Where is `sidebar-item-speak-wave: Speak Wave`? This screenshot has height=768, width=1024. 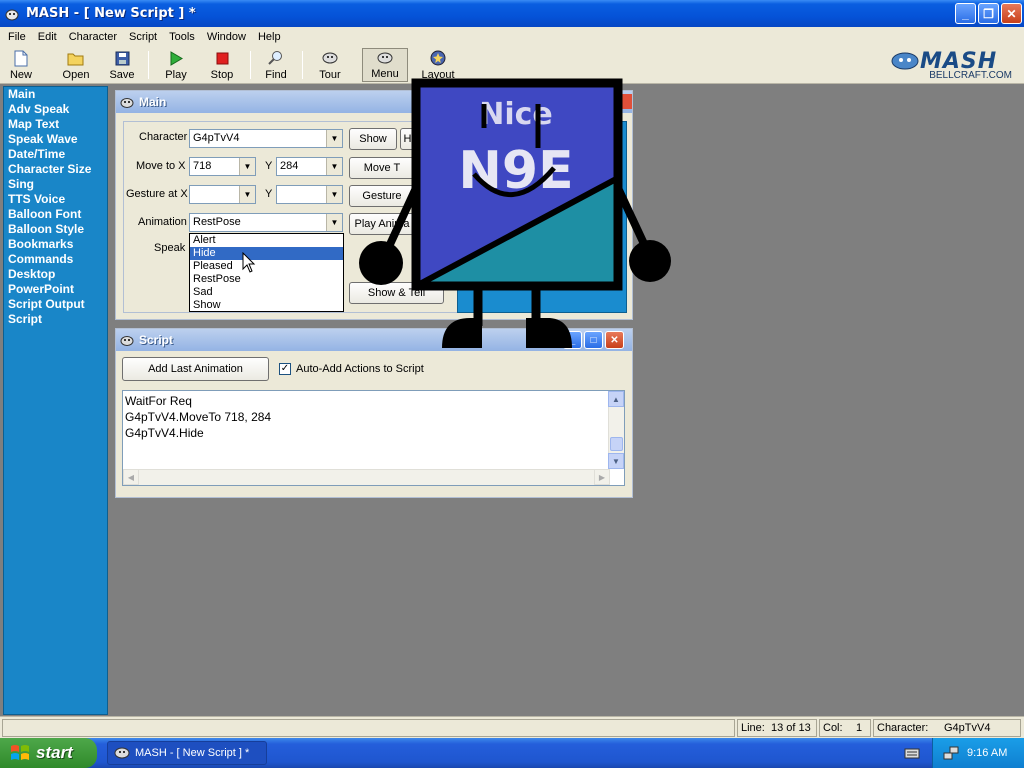 sidebar-item-speak-wave: Speak Wave is located at coordinates (55, 139).